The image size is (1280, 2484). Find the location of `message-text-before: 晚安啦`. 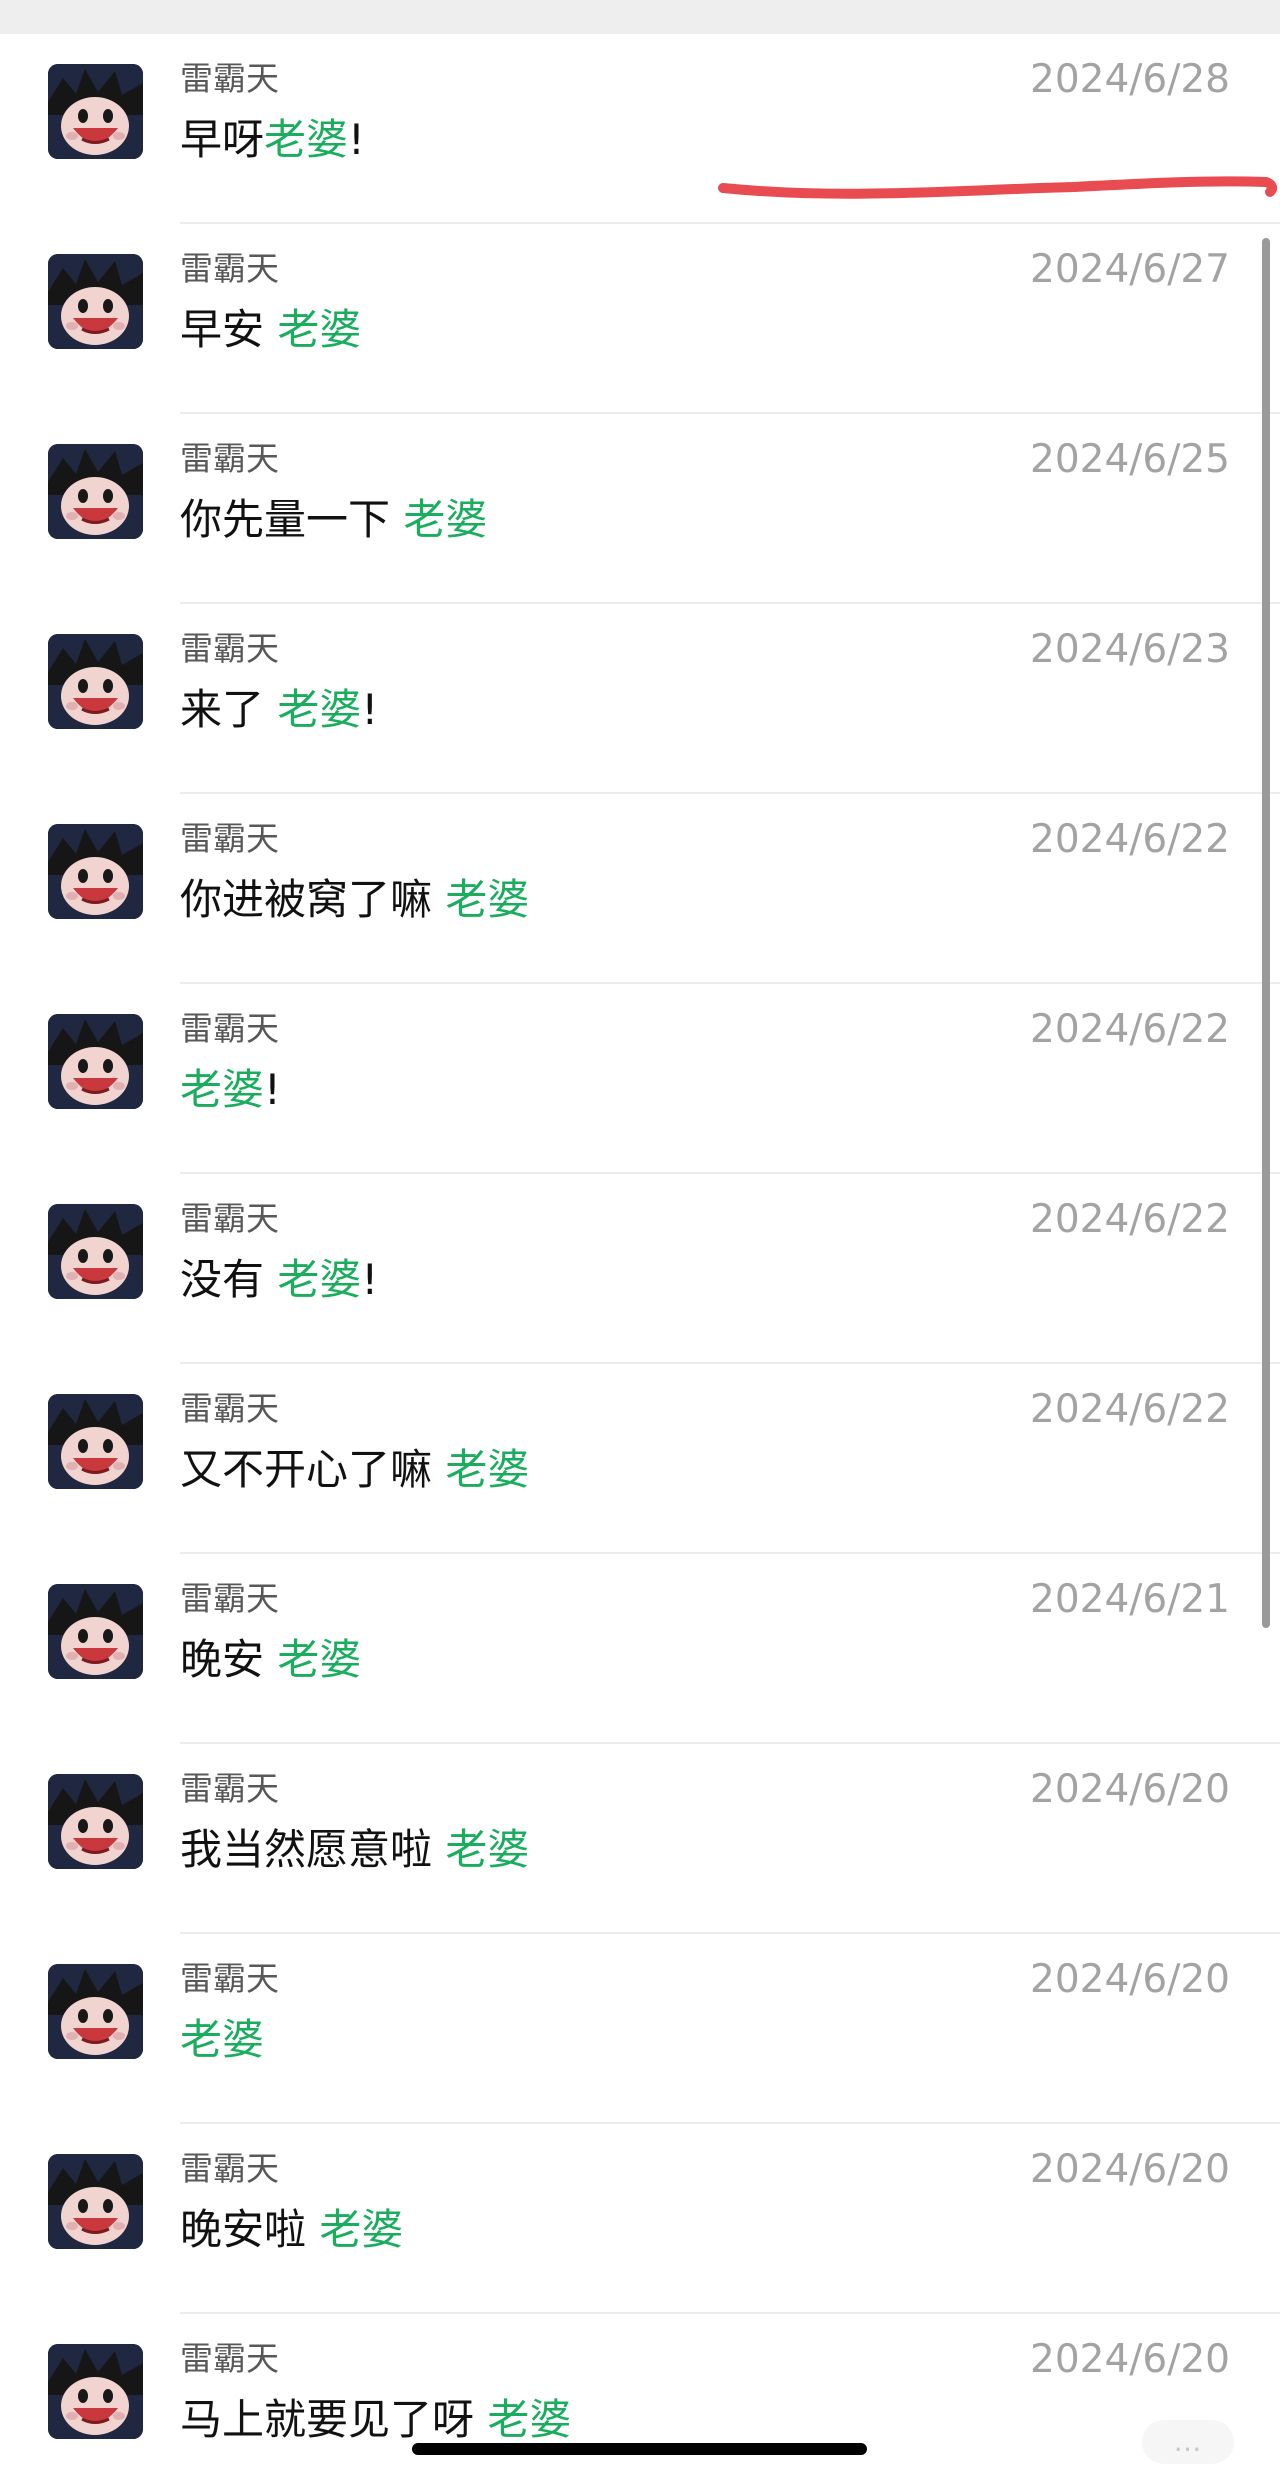

message-text-before: 晚安啦 is located at coordinates (250, 2229).